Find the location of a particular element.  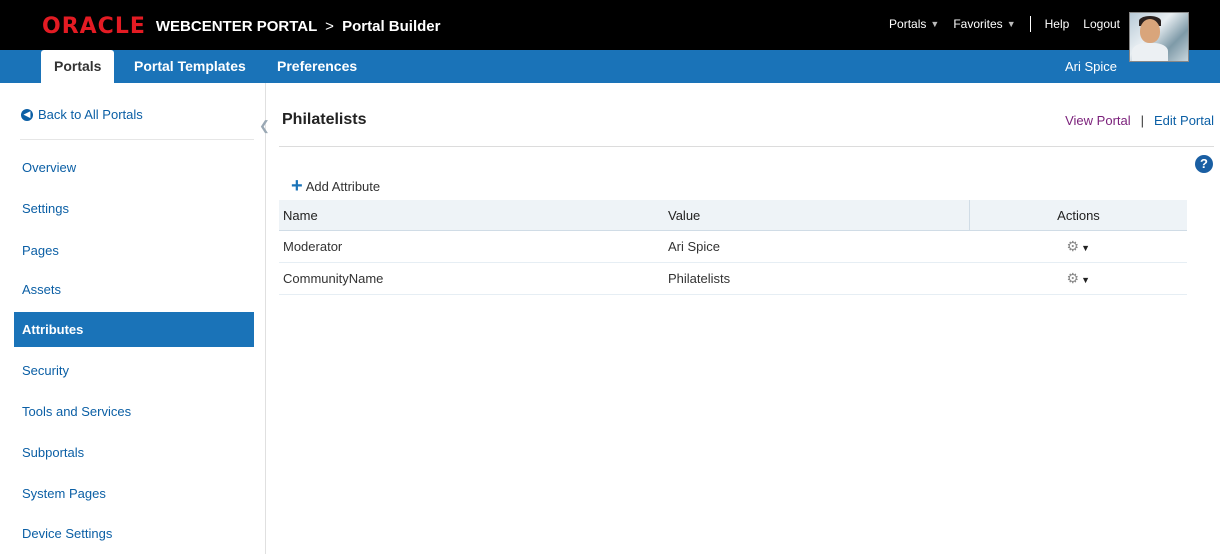

favorites-menu: Favorites ▼ is located at coordinates (984, 24).